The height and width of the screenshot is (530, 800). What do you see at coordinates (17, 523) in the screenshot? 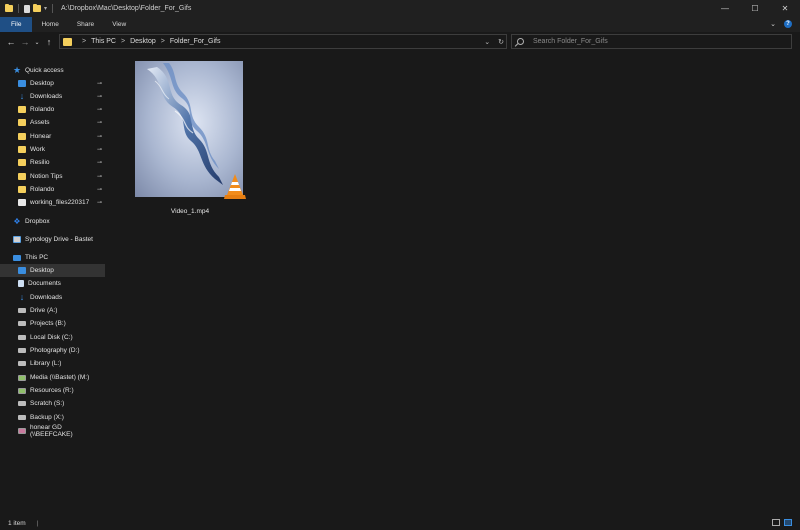
I see `item-count: 1 item` at bounding box center [17, 523].